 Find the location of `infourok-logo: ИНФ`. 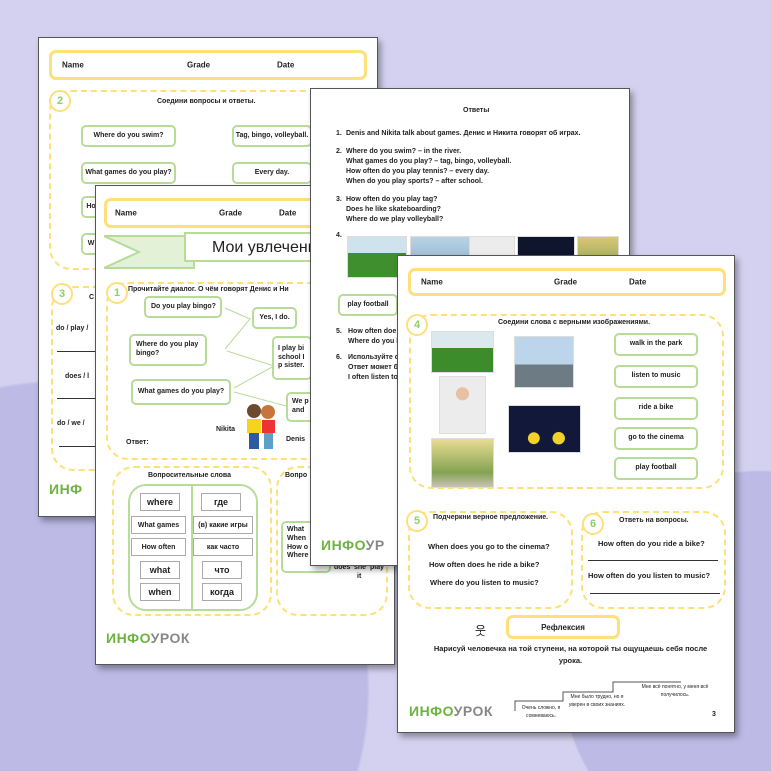

infourok-logo: ИНФ is located at coordinates (66, 489).